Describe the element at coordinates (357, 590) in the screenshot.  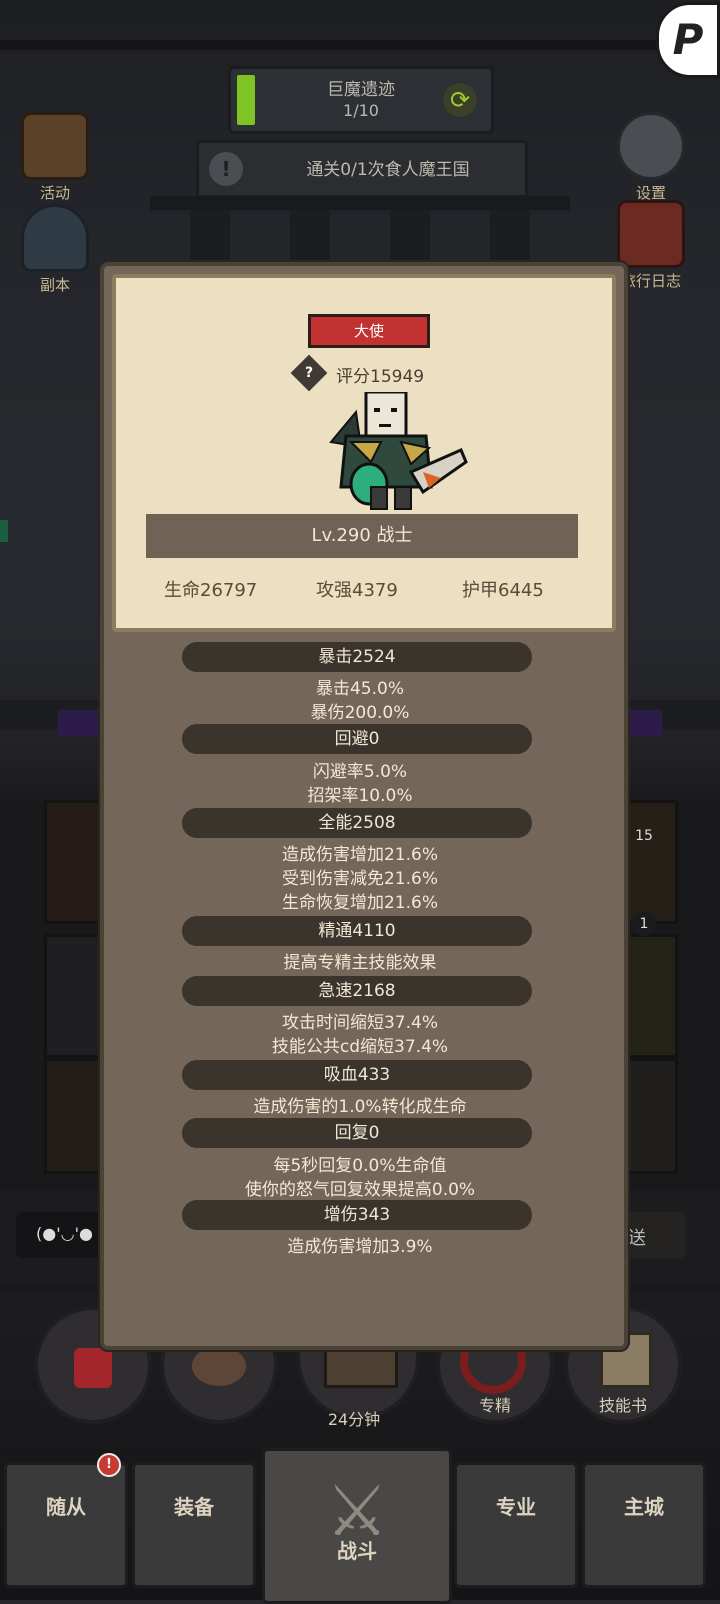
I see `hero-attack-power: 攻强4379` at that location.